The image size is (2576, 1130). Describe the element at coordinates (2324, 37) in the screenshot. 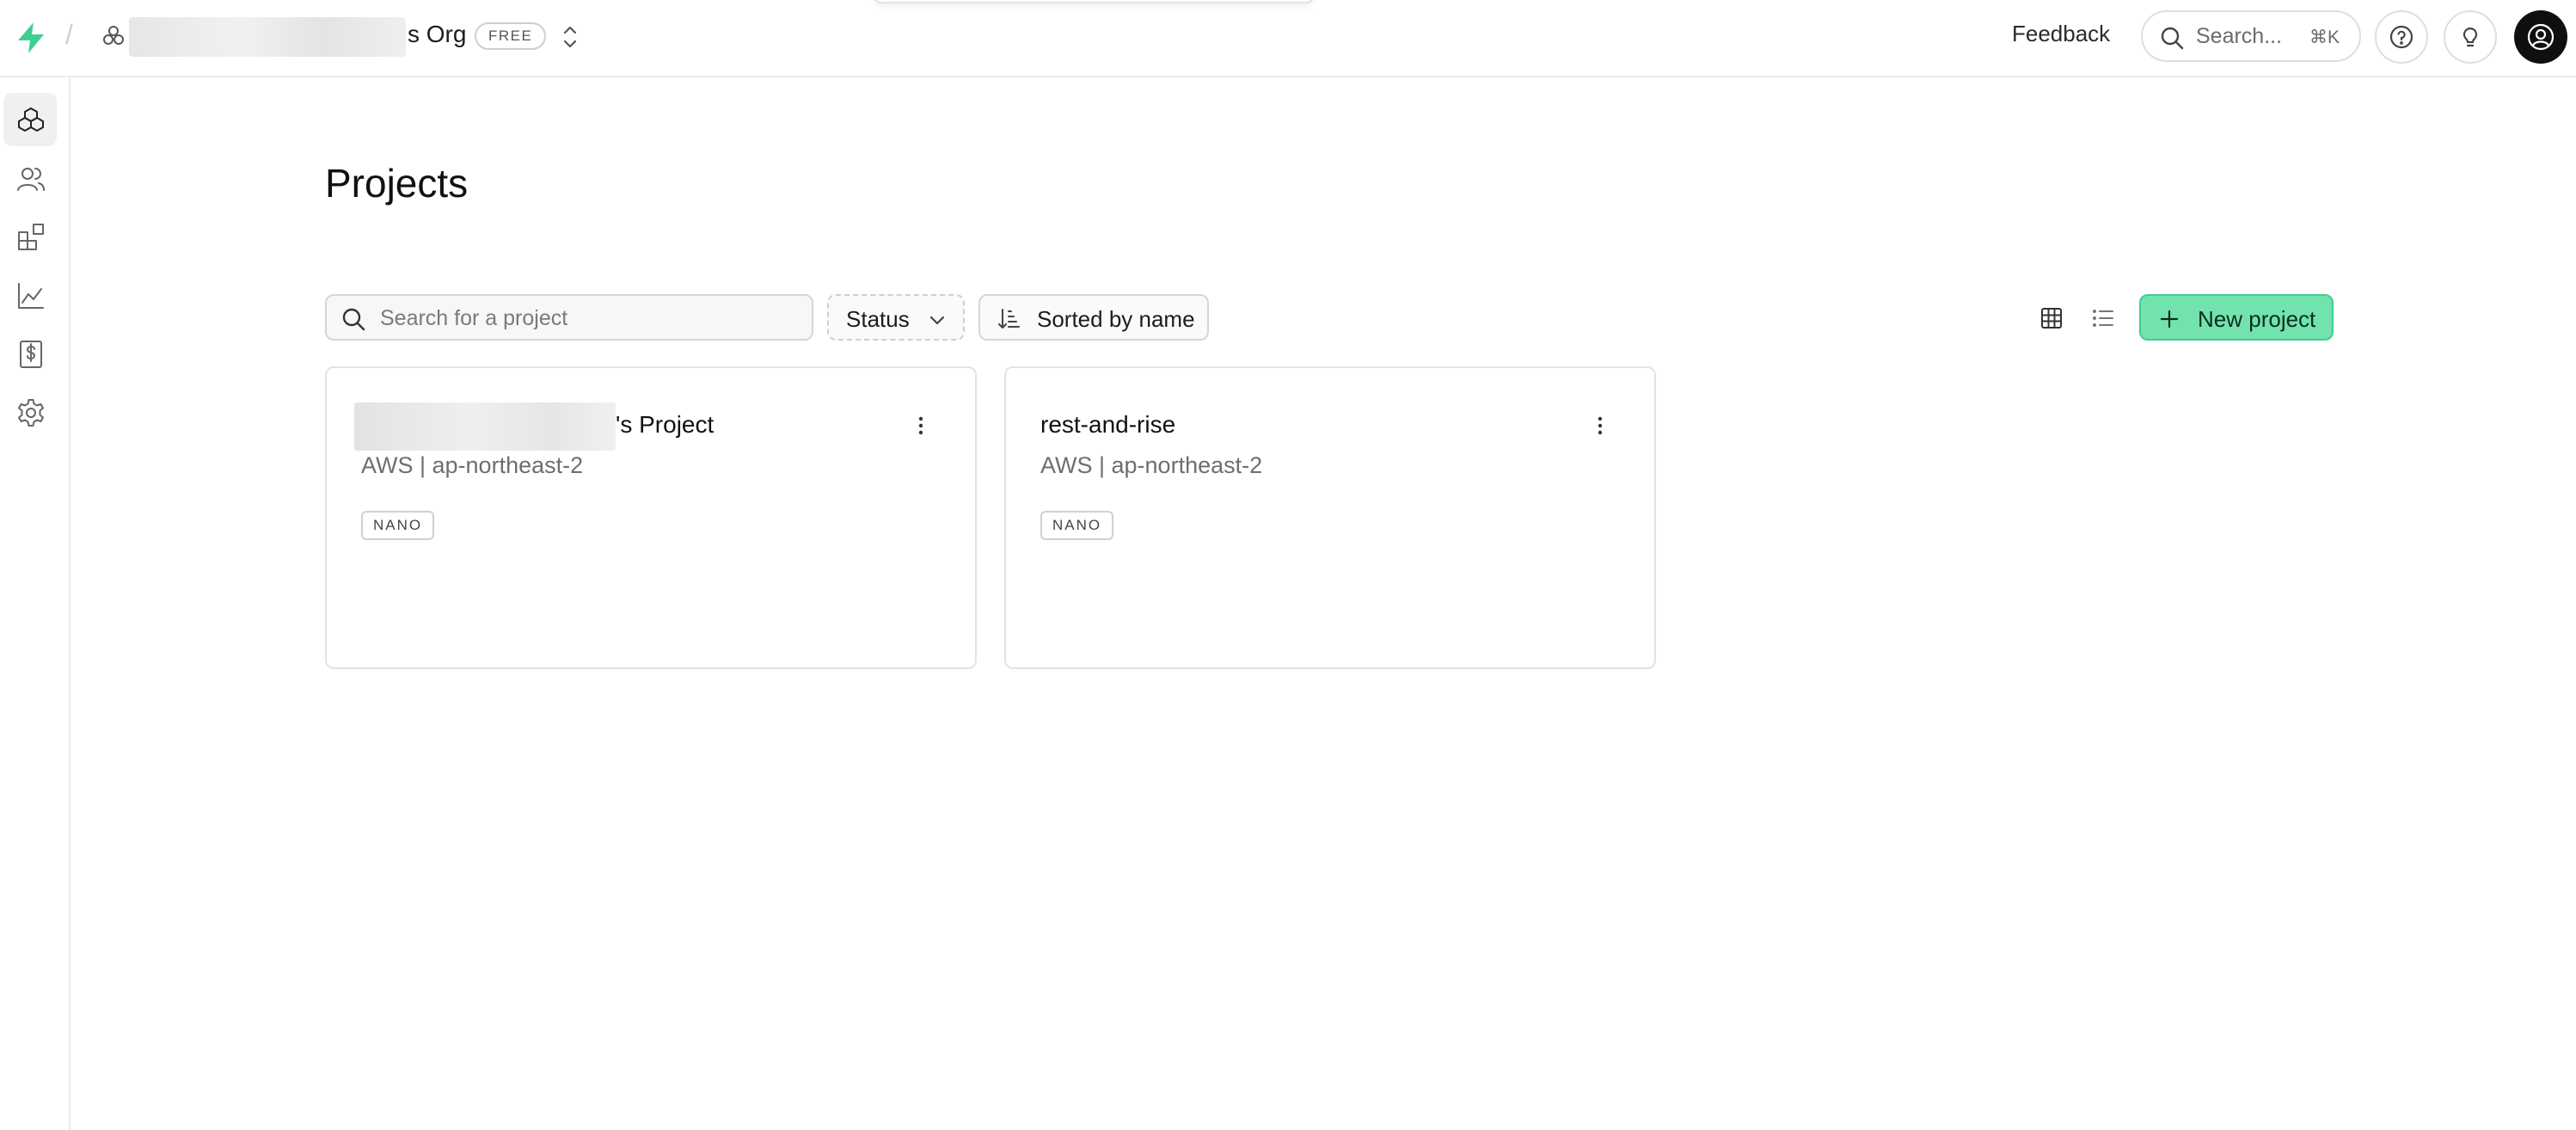

I see `command-search-shortcut: ⌘K` at that location.